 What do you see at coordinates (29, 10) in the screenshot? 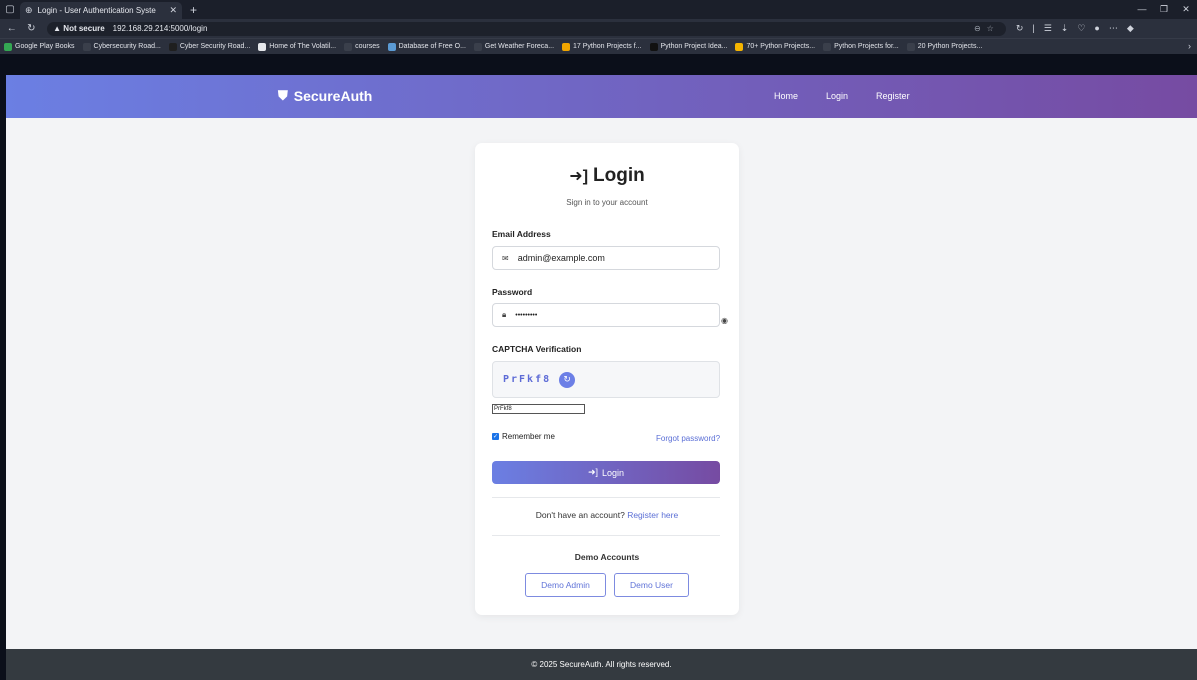
I see `globe-icon: ⊕` at bounding box center [29, 10].